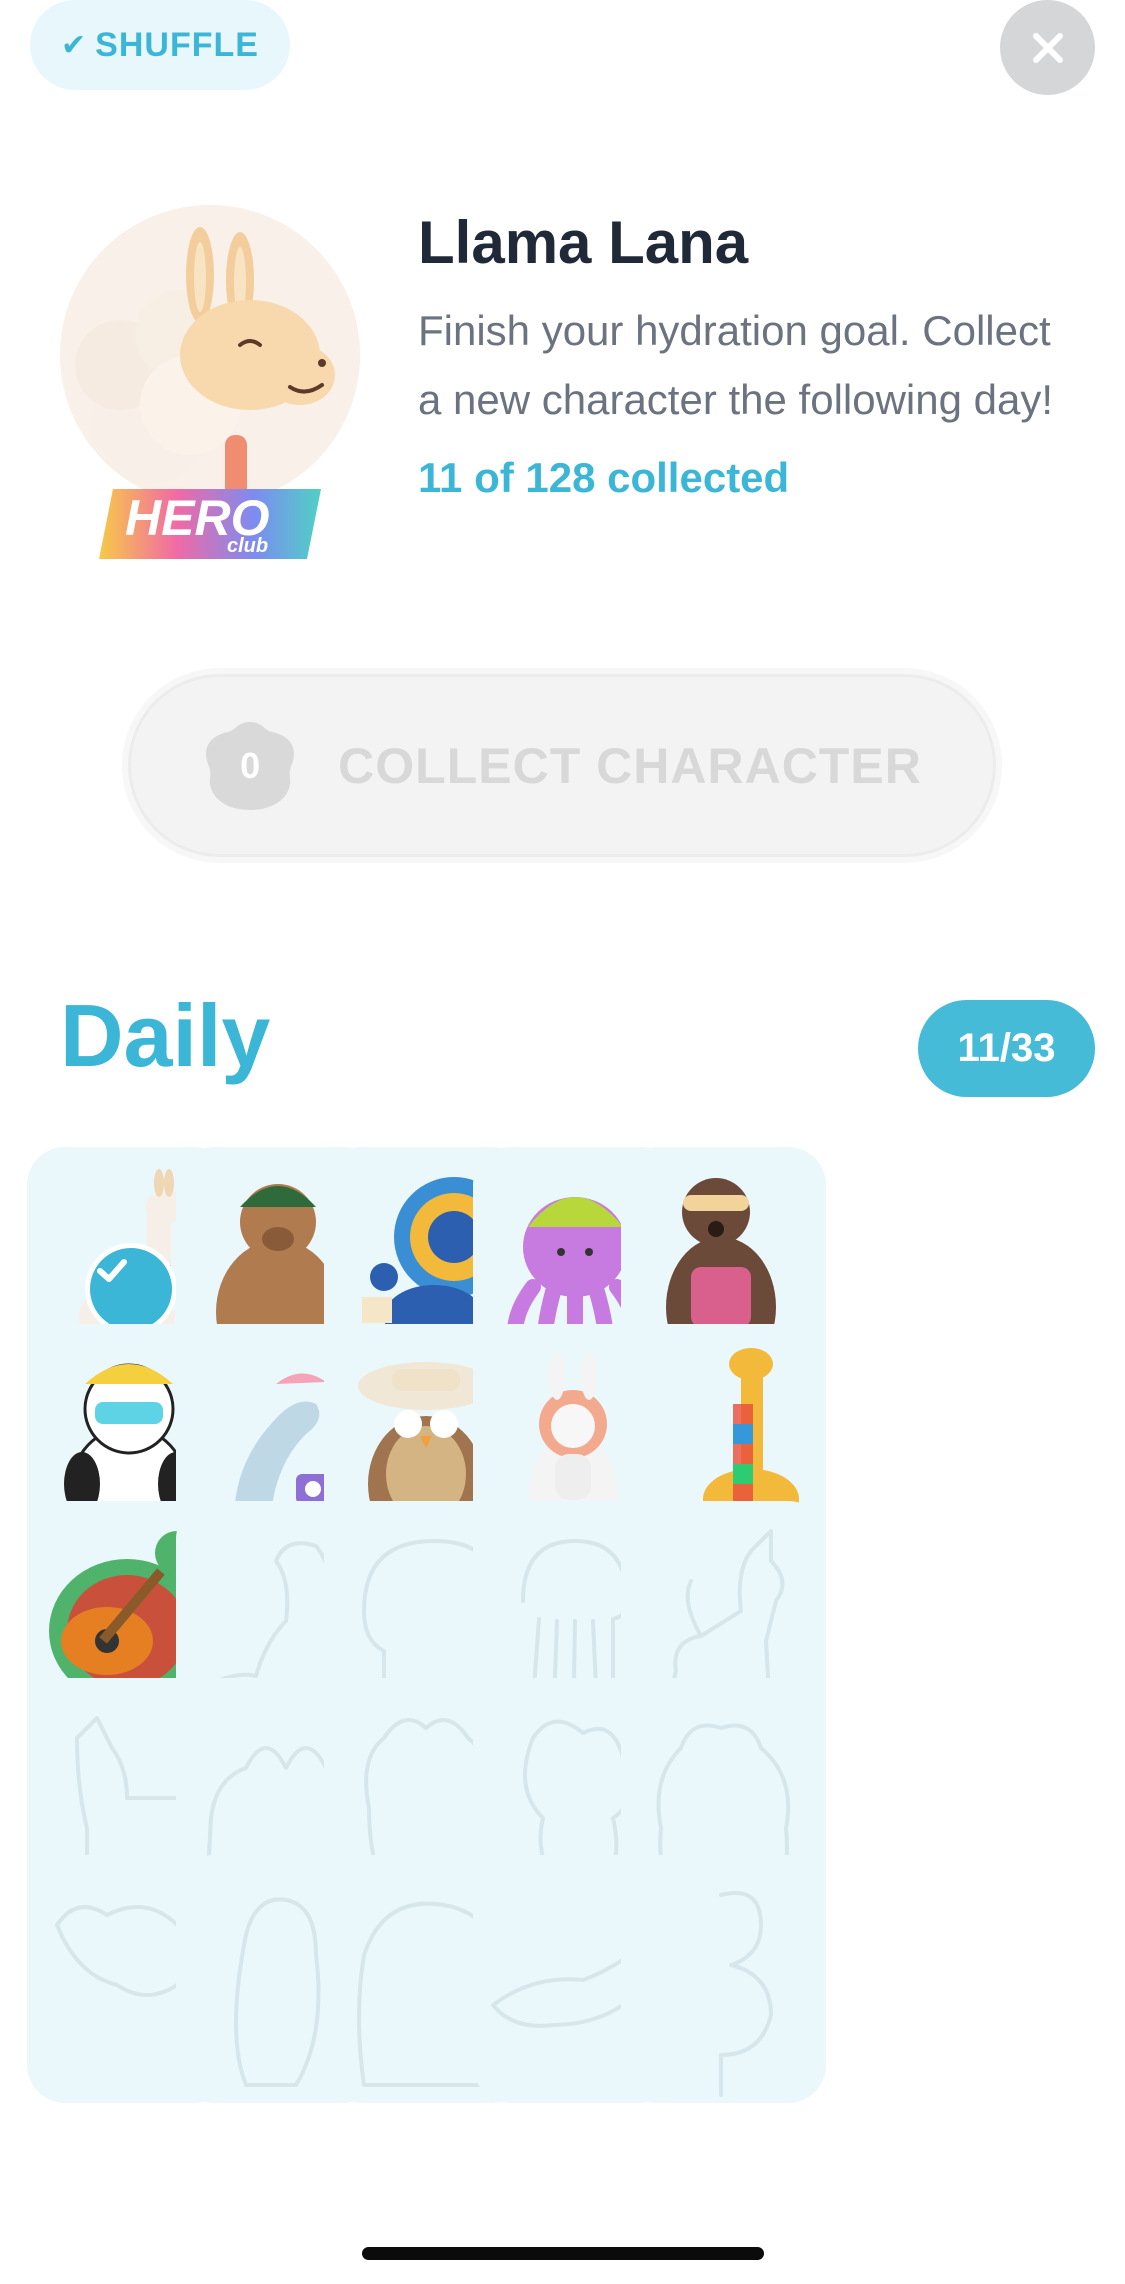  I want to click on coin-icon: 0, so click(250, 766).